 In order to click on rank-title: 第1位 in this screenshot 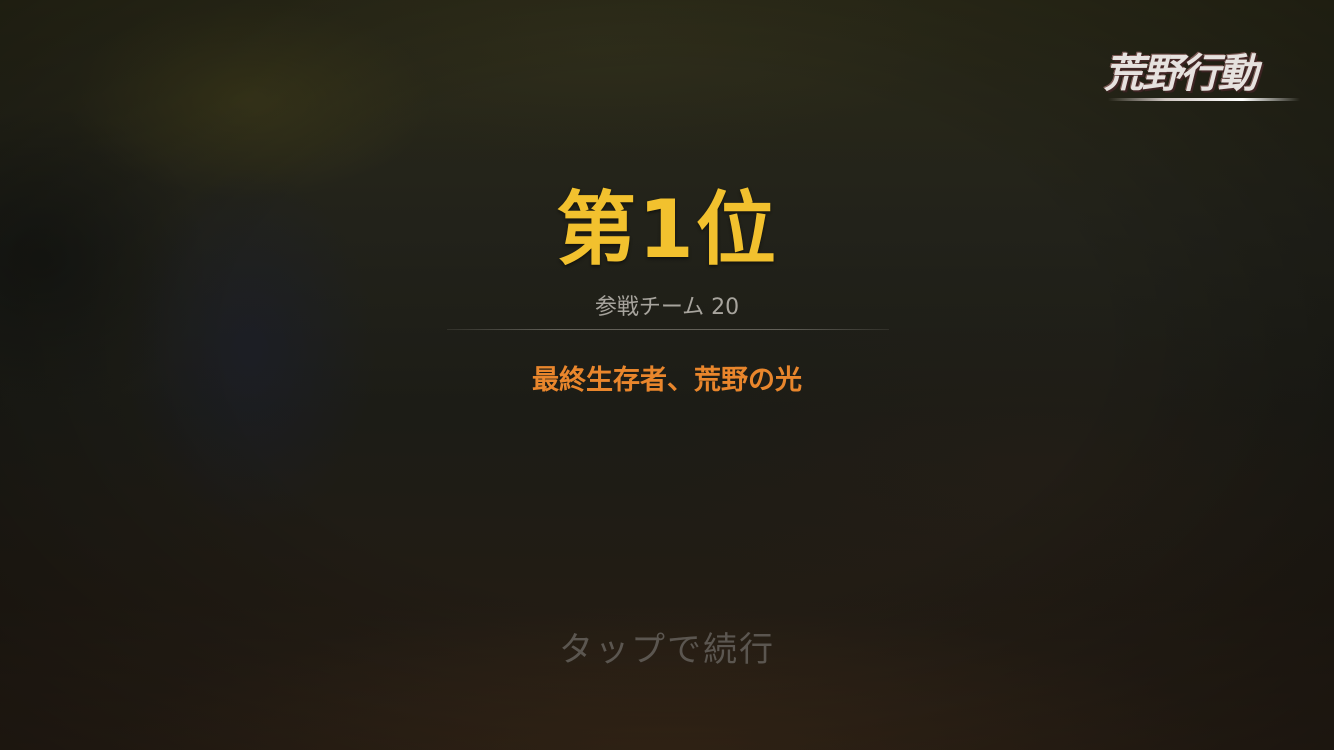, I will do `click(667, 229)`.